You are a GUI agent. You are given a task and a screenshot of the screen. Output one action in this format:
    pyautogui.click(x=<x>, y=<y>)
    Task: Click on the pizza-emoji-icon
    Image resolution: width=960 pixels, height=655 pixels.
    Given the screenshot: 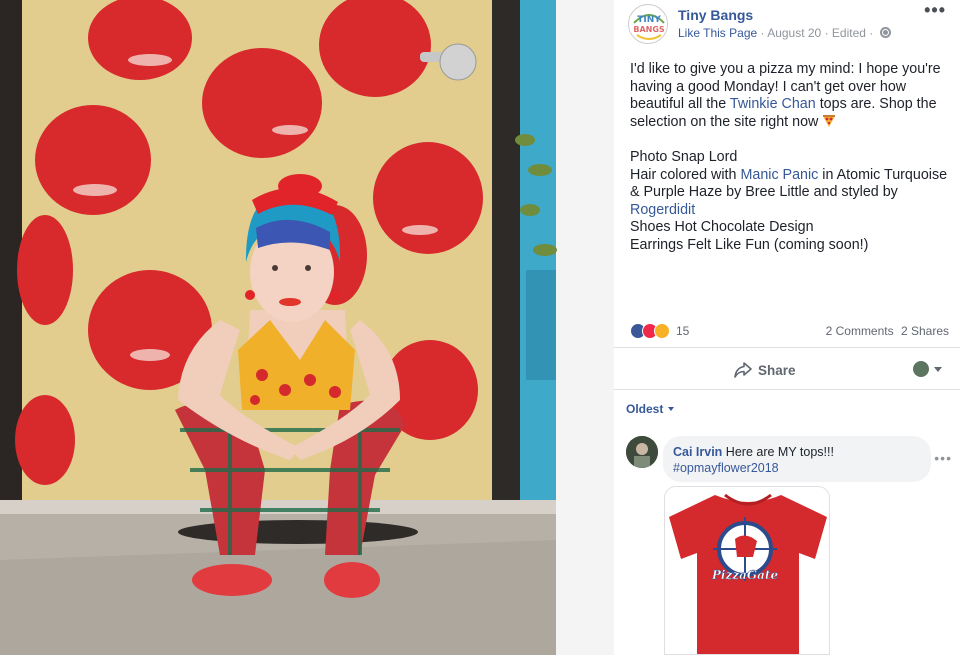 What is the action you would take?
    pyautogui.click(x=829, y=120)
    